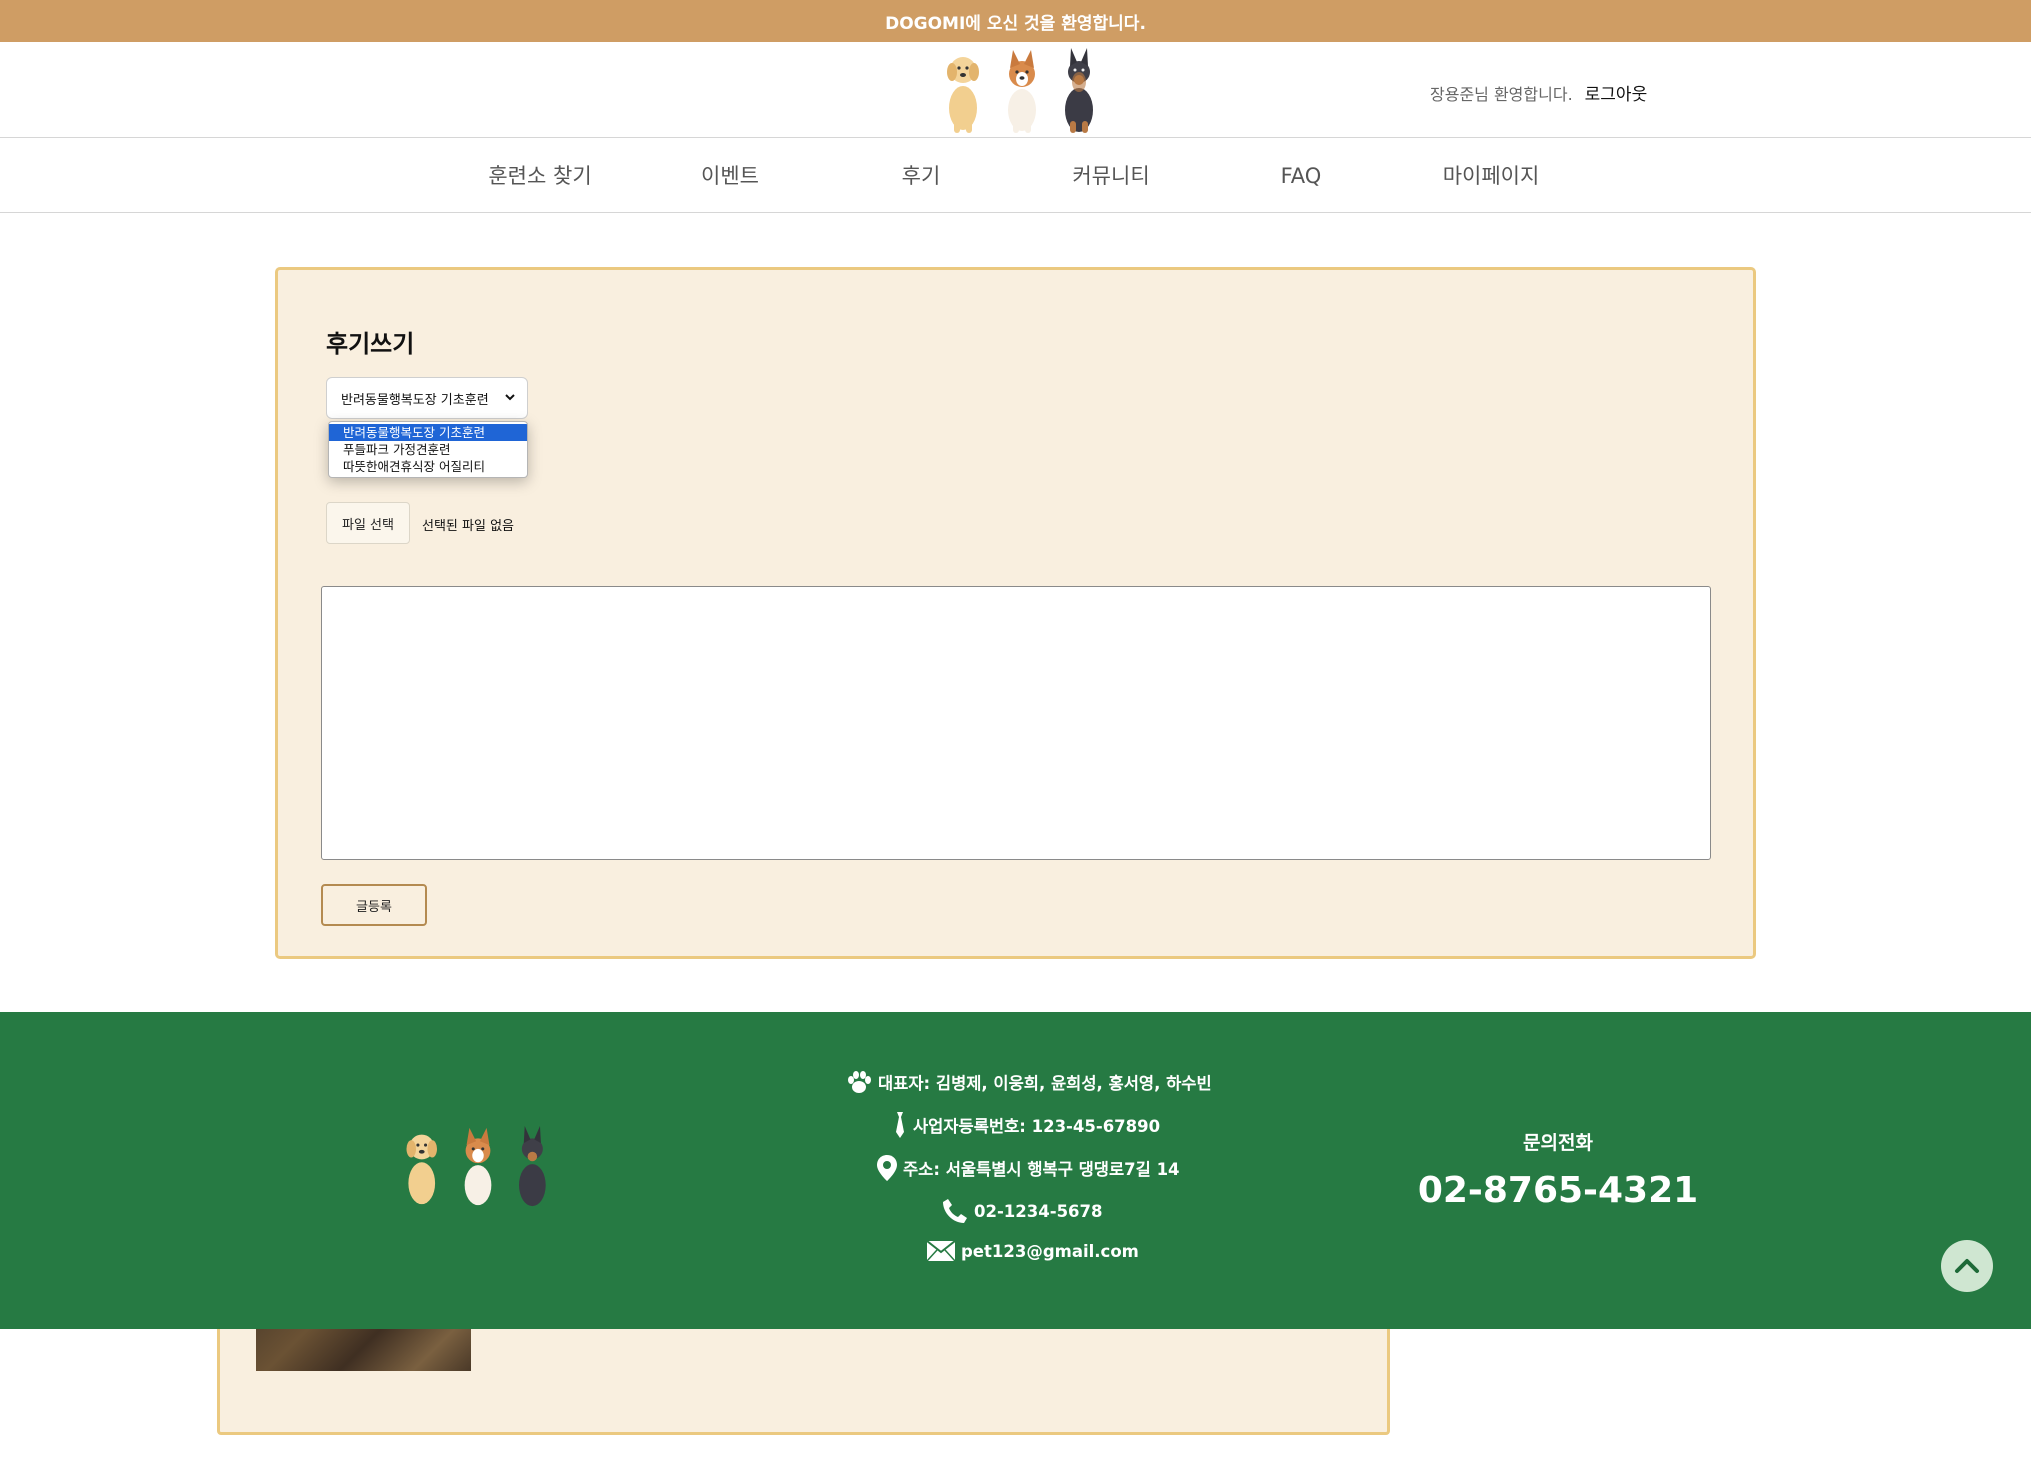 Image resolution: width=2031 pixels, height=1457 pixels. I want to click on footer-logo, so click(476, 1166).